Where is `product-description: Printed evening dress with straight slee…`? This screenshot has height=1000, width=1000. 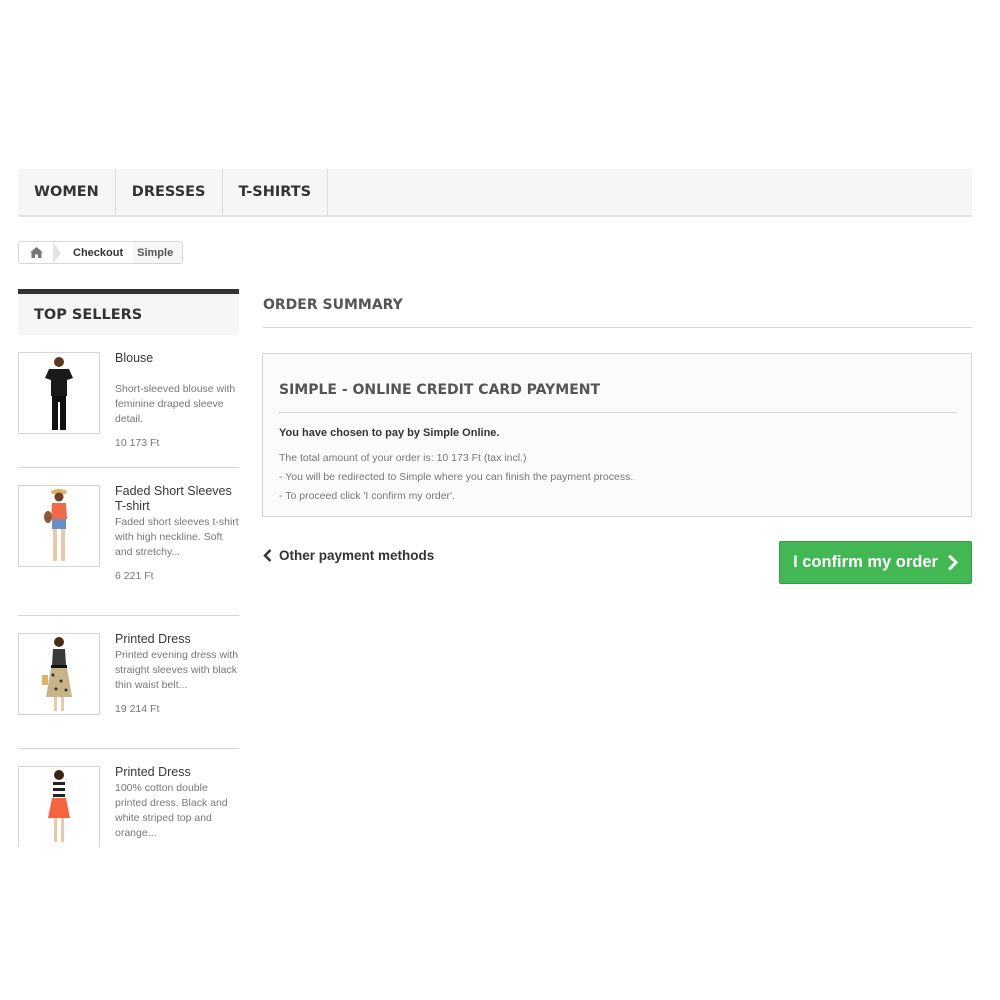 product-description: Printed evening dress with straight slee… is located at coordinates (177, 670).